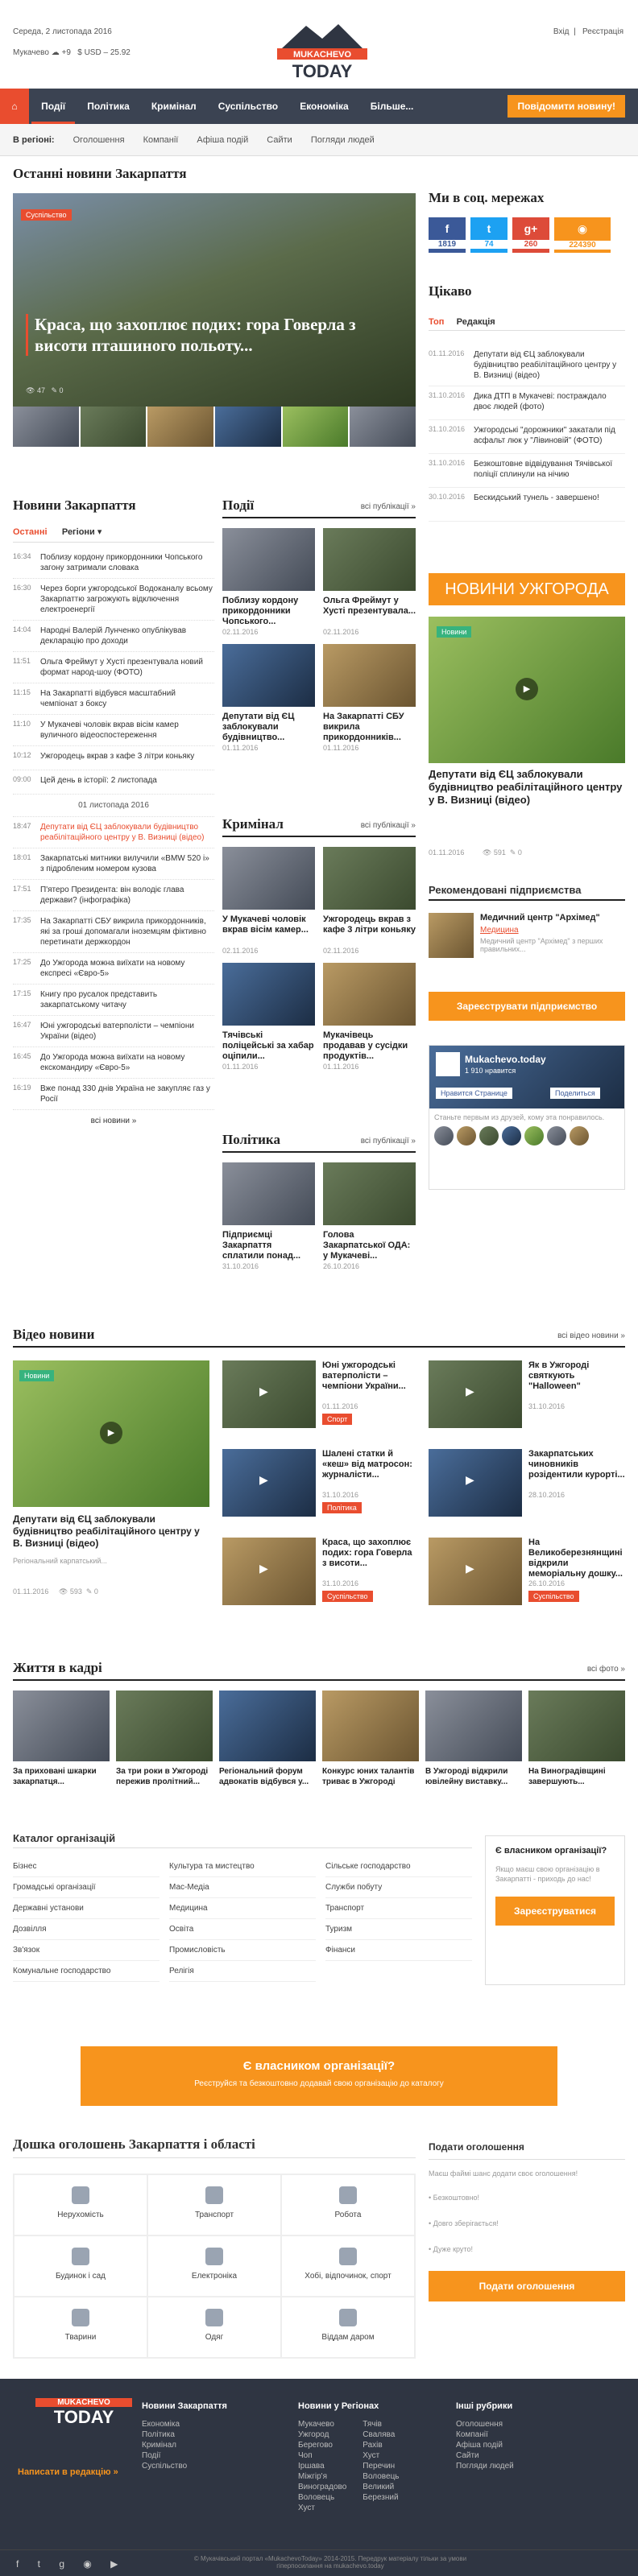 The image size is (638, 2576). Describe the element at coordinates (322, 2434) in the screenshot. I see `footer-link: Ужгород` at that location.